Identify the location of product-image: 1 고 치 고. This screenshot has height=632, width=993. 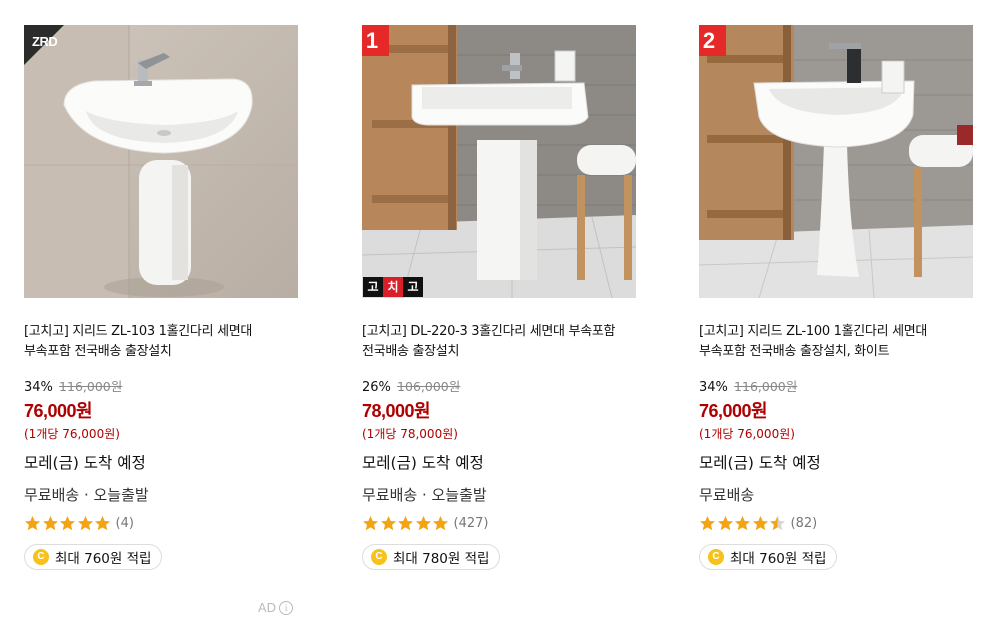
(499, 161).